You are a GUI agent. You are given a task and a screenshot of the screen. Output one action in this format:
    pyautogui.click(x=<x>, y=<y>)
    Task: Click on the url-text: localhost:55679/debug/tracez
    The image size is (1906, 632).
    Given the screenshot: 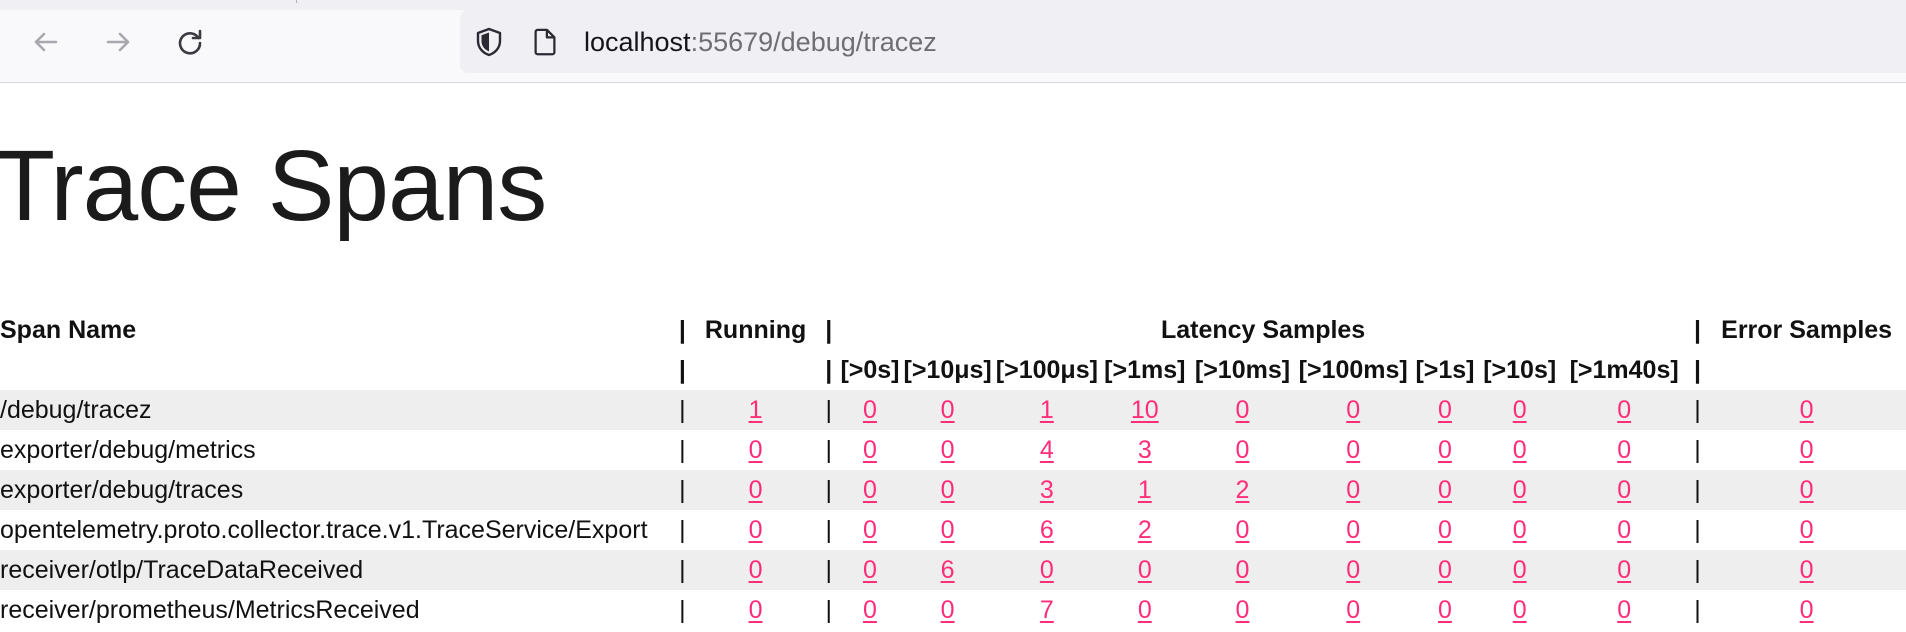 What is the action you would take?
    pyautogui.click(x=760, y=42)
    